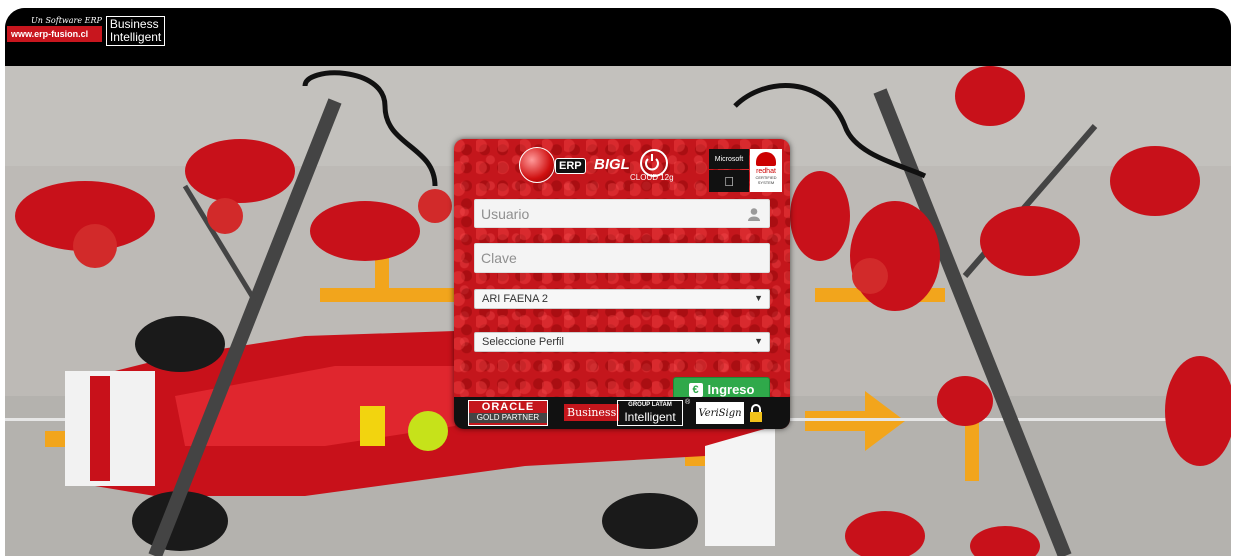 The width and height of the screenshot is (1233, 556). Describe the element at coordinates (622, 299) in the screenshot. I see `company-select: ARI FAENA 2 ▼` at that location.